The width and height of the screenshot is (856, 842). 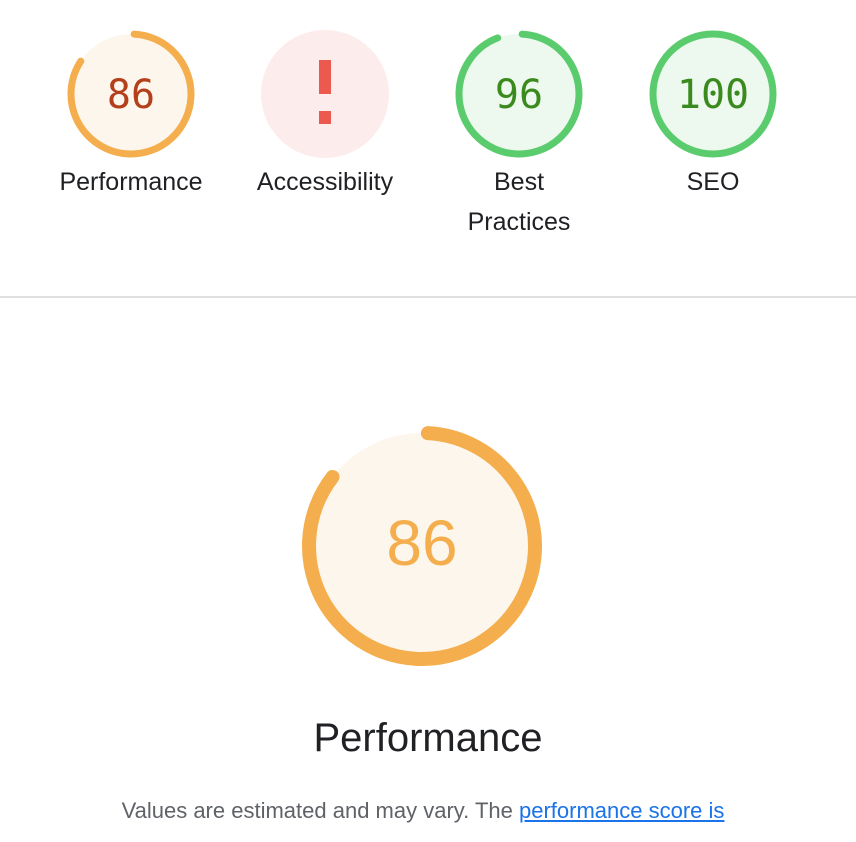 I want to click on gauge-ring: 96, so click(x=519, y=94).